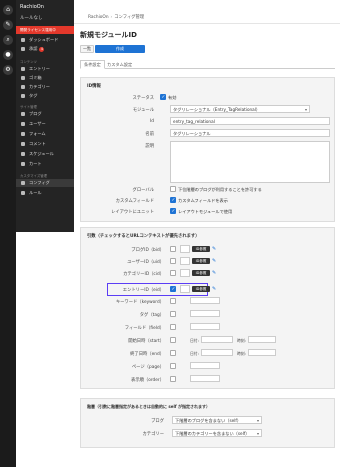 Image resolution: width=340 pixels, height=467 pixels. What do you see at coordinates (173, 273) in the screenshot?
I see `arg-checkbox-cid` at bounding box center [173, 273].